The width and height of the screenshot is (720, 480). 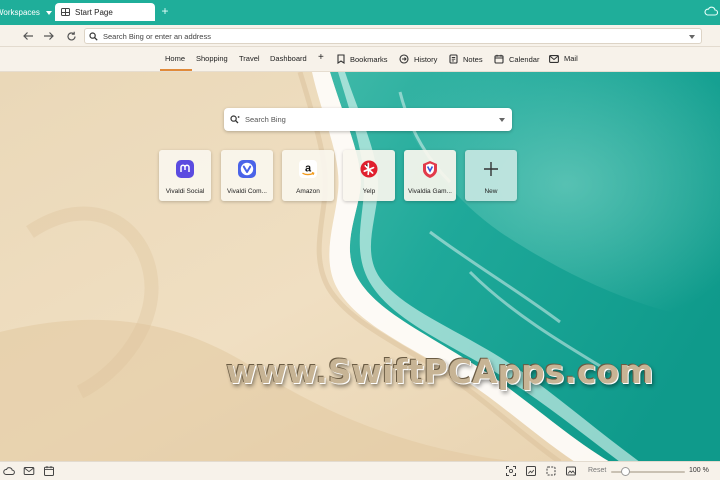 I want to click on add-group-button: +, so click(x=321, y=57).